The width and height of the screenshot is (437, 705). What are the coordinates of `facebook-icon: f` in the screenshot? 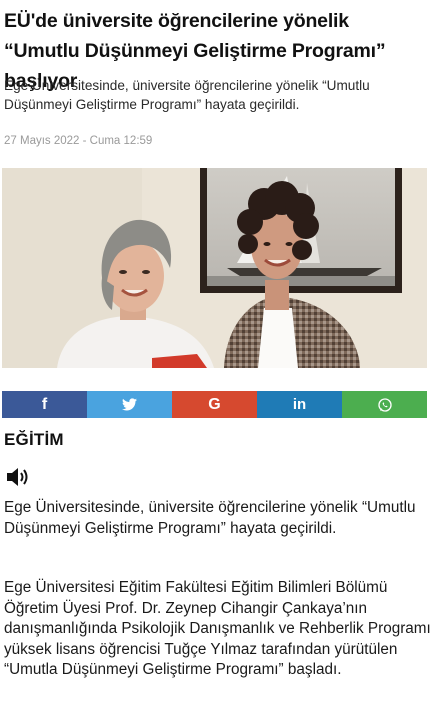 It's located at (44, 404).